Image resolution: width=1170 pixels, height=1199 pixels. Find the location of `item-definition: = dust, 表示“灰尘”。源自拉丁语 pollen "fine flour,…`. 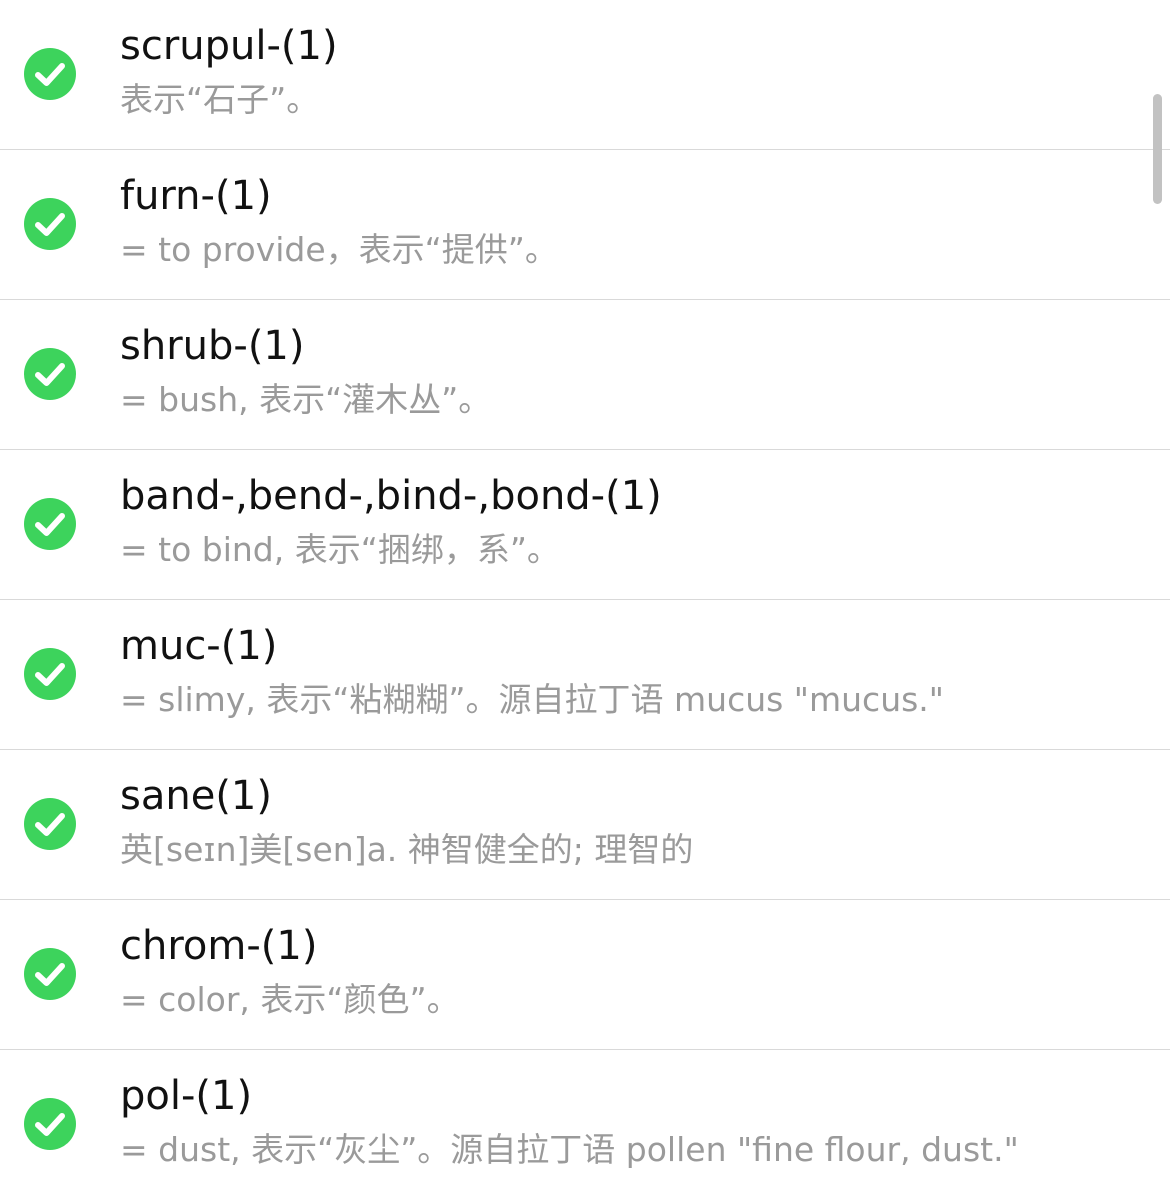

item-definition: = dust, 表示“灰尘”。源自拉丁语 pollen "fine flour,… is located at coordinates (569, 1149).